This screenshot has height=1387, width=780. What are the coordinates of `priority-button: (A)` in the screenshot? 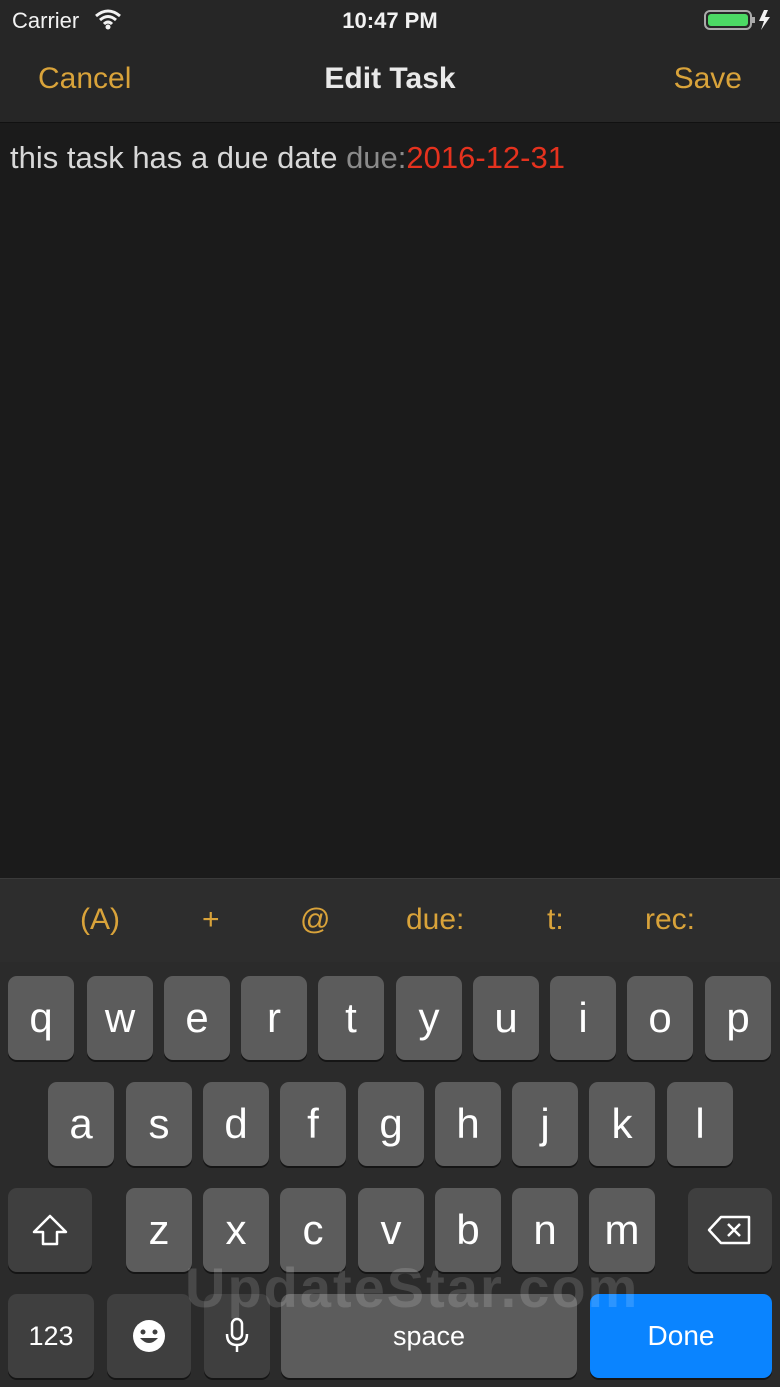 It's located at (100, 920).